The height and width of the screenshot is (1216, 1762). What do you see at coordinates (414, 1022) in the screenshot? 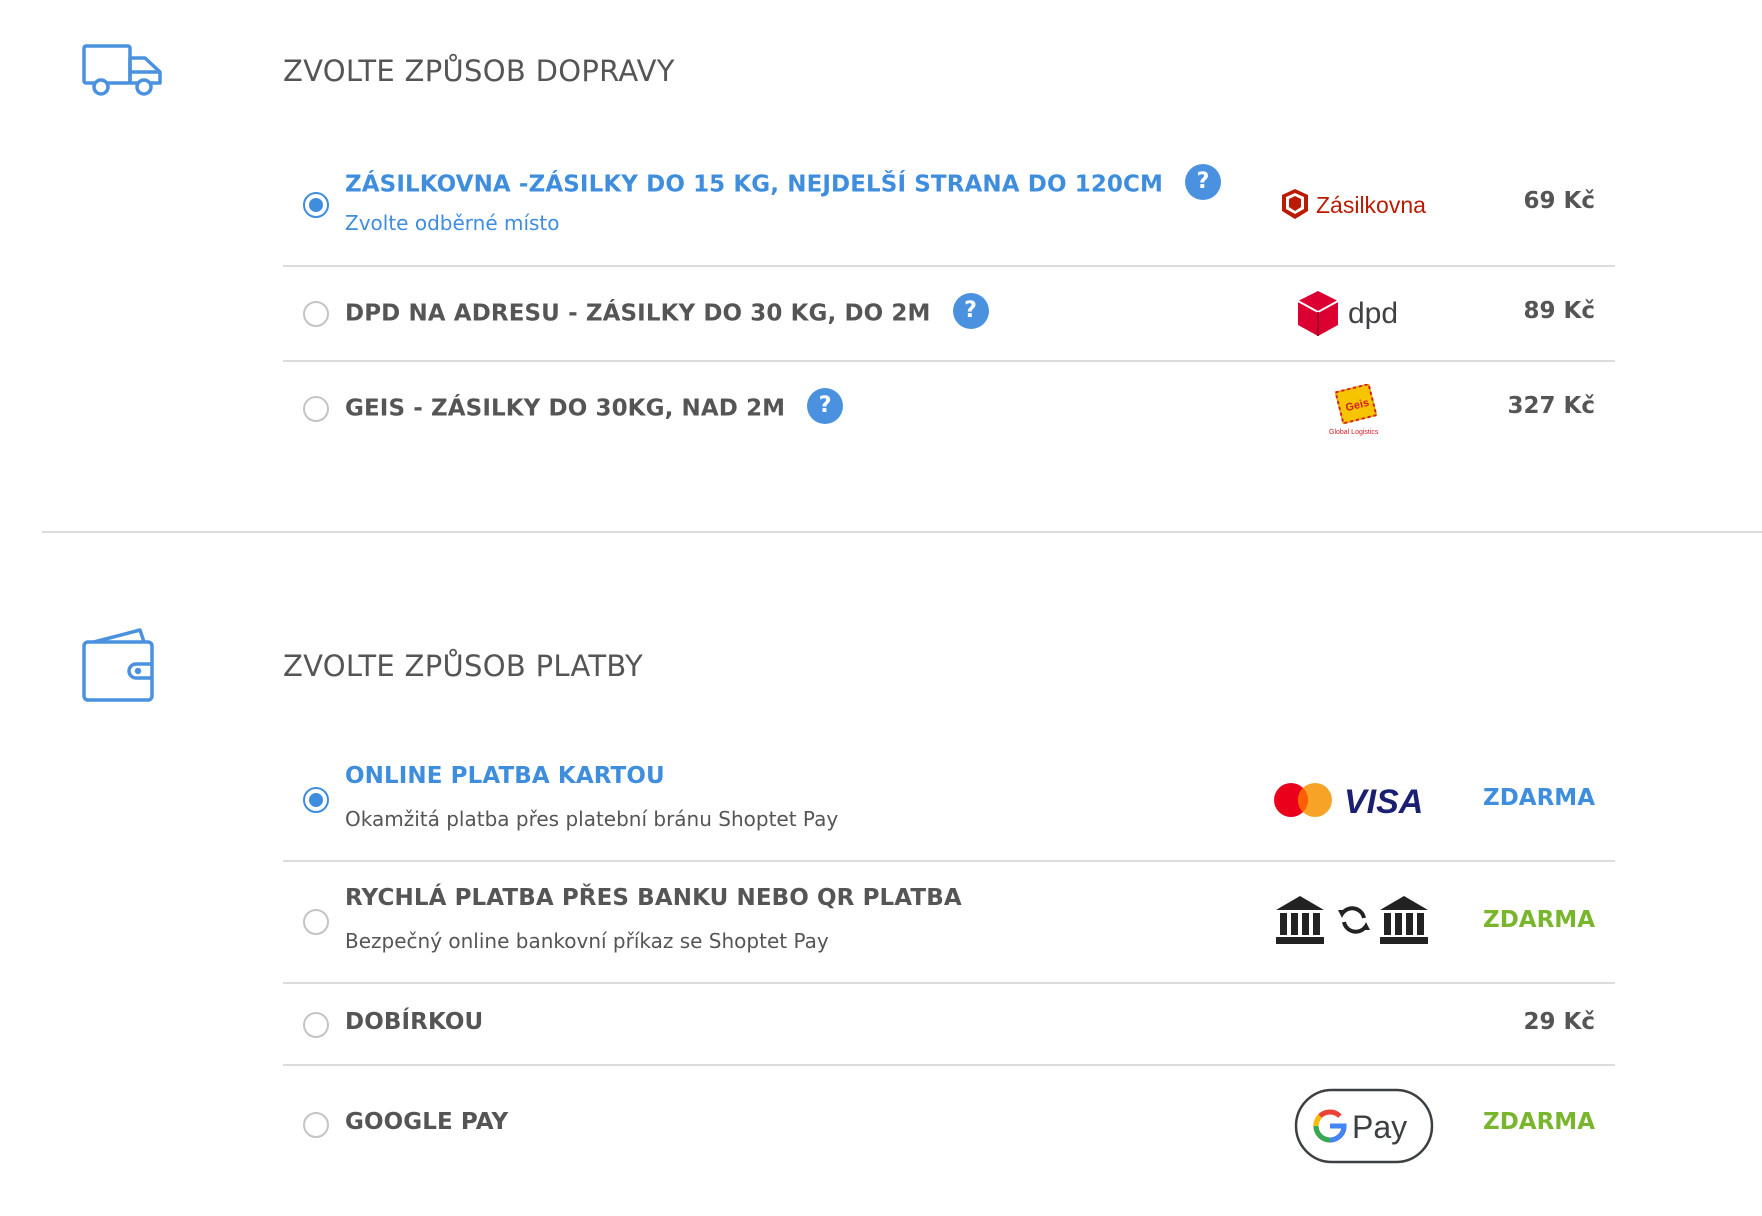
I see `payment-option-title: DOBÍRKOU` at bounding box center [414, 1022].